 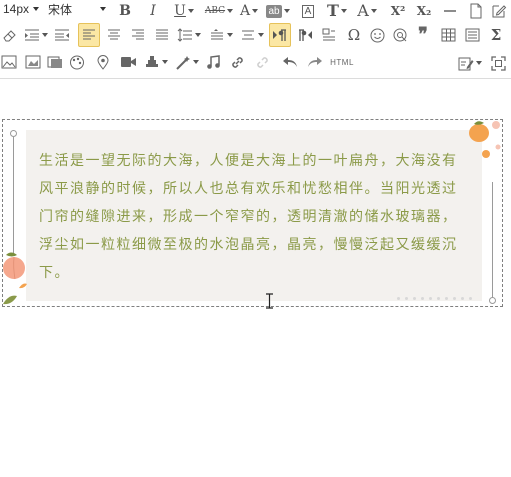 I want to click on undo-icon, so click(x=290, y=62).